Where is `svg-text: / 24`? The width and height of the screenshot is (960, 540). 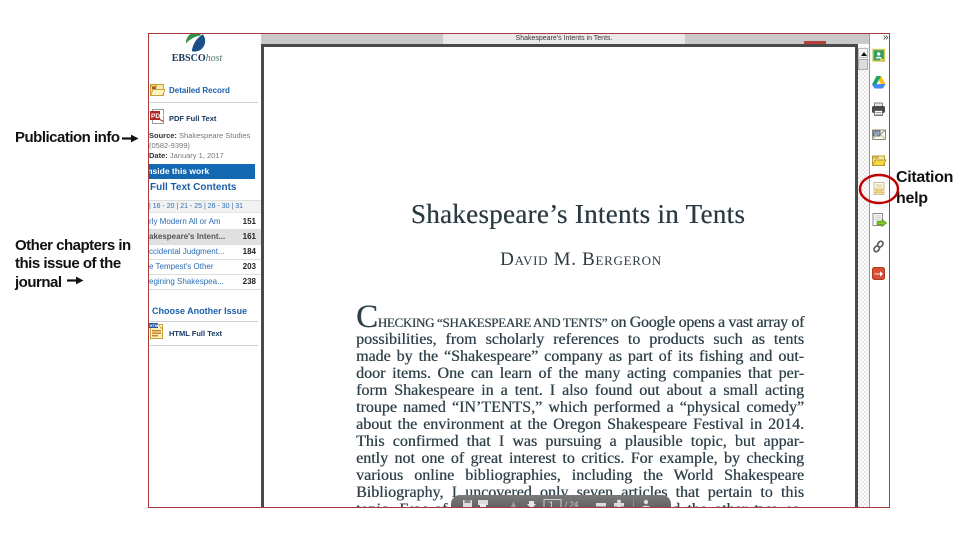
svg-text: / 24 is located at coordinates (572, 505).